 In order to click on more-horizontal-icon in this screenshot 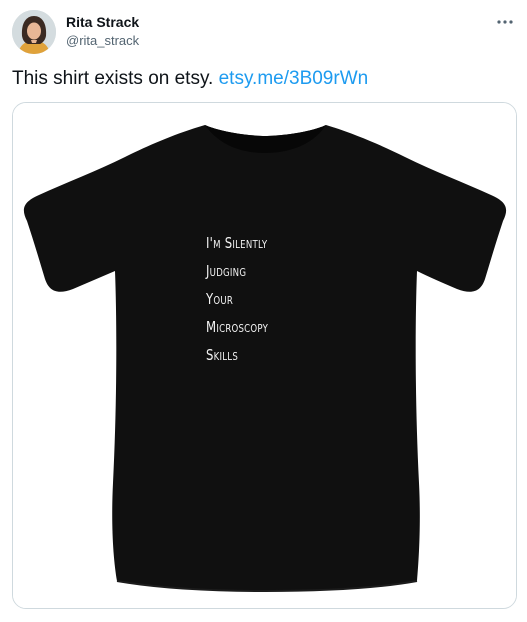, I will do `click(505, 22)`.